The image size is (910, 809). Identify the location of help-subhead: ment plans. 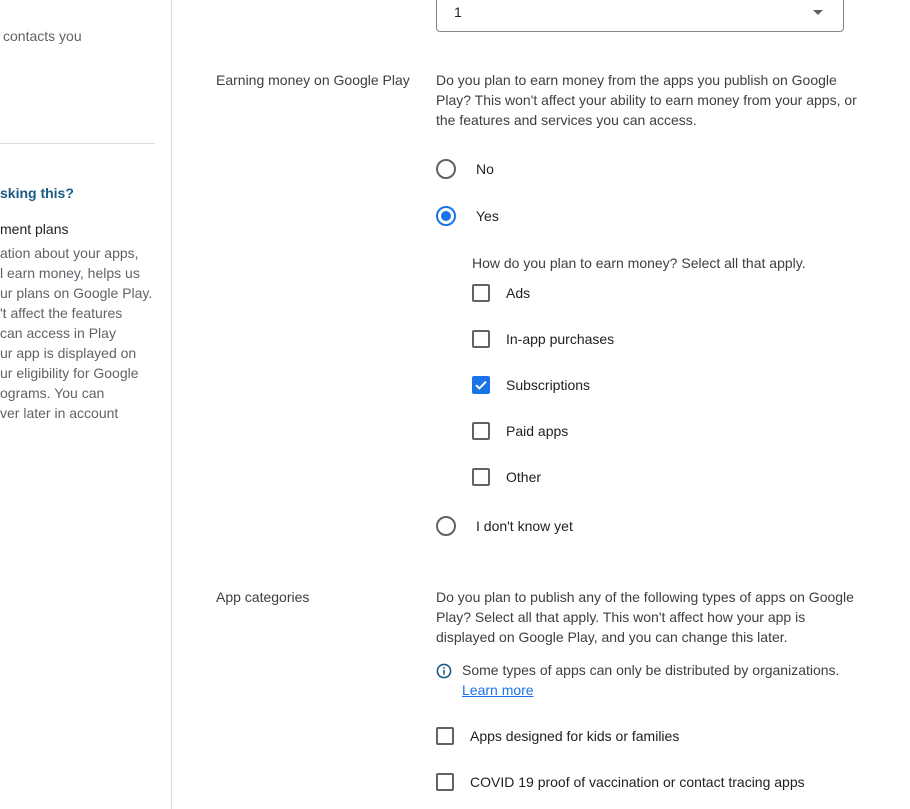
(34, 229).